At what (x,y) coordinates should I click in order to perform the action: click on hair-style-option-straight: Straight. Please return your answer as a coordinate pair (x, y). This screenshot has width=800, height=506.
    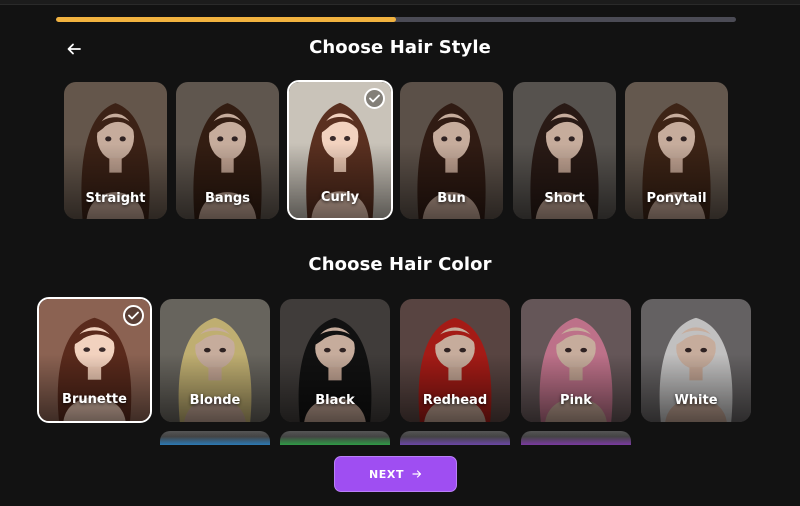
    Looking at the image, I should click on (115, 150).